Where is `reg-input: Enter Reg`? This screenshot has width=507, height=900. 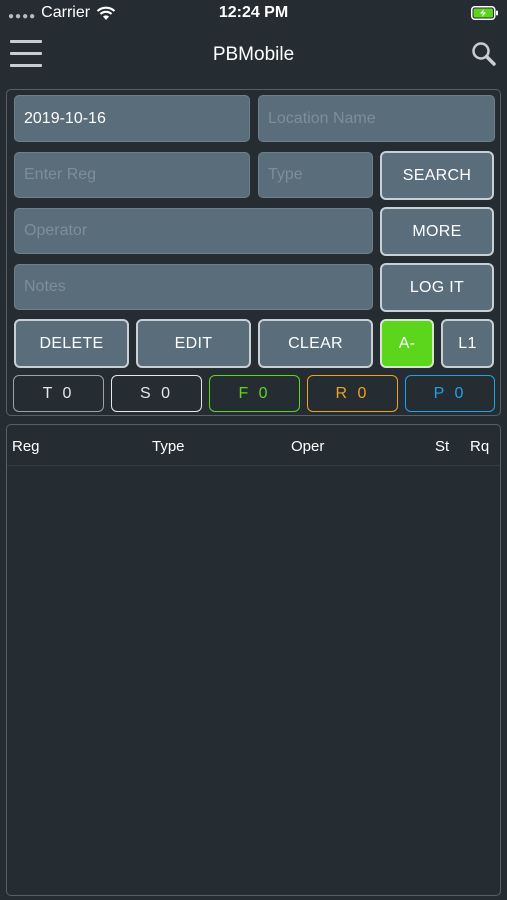
reg-input: Enter Reg is located at coordinates (132, 175).